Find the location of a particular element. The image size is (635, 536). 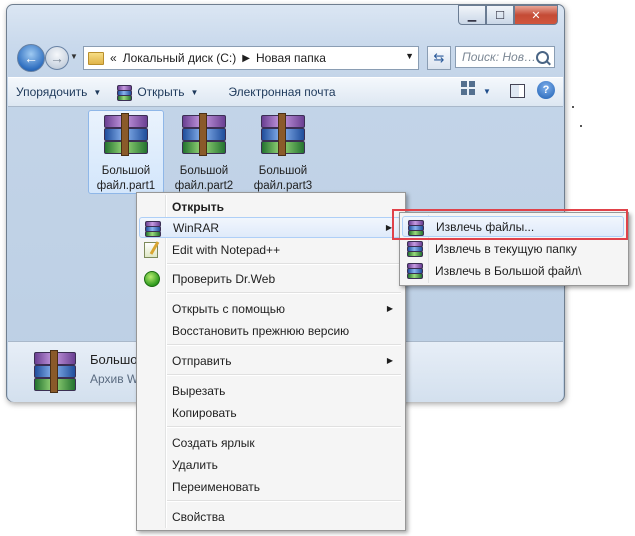

menu-item-copy: Копировать is located at coordinates (270, 412).